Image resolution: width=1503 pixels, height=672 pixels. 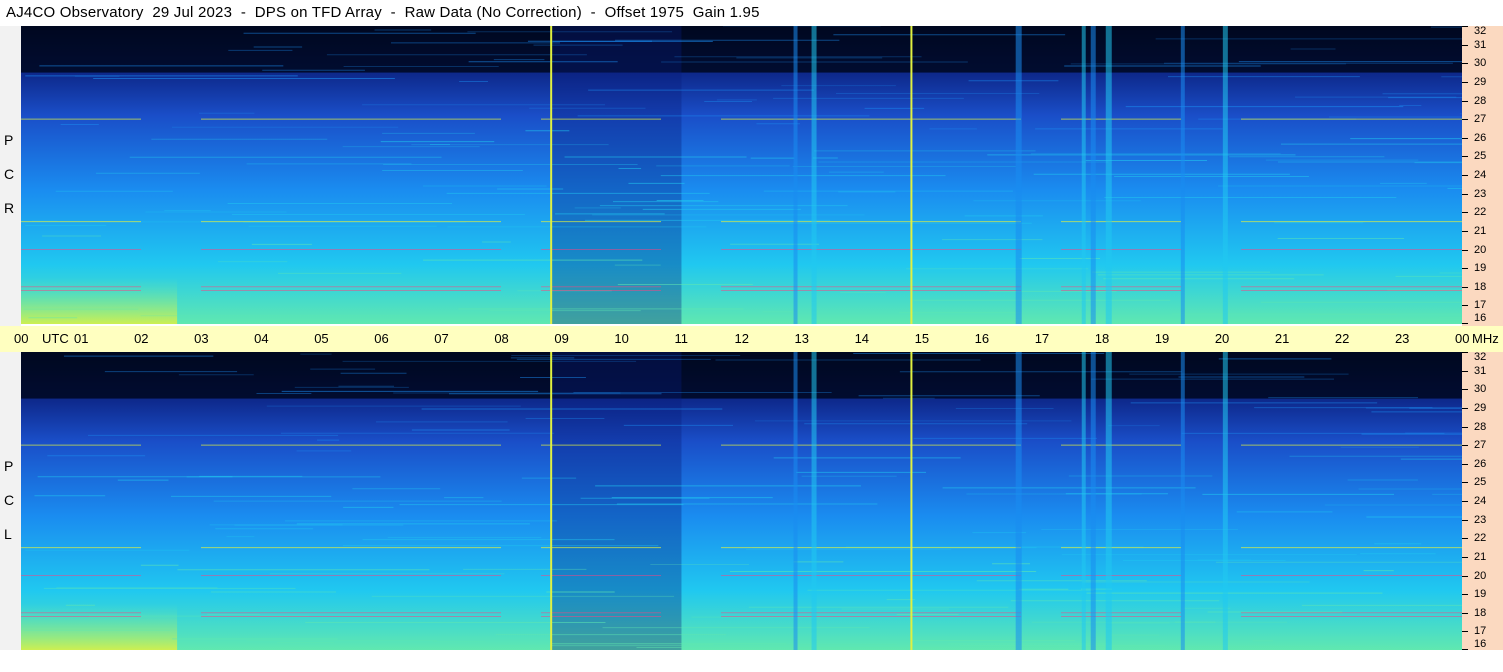 What do you see at coordinates (1480, 445) in the screenshot?
I see `lcp-freq-tick-label: 27` at bounding box center [1480, 445].